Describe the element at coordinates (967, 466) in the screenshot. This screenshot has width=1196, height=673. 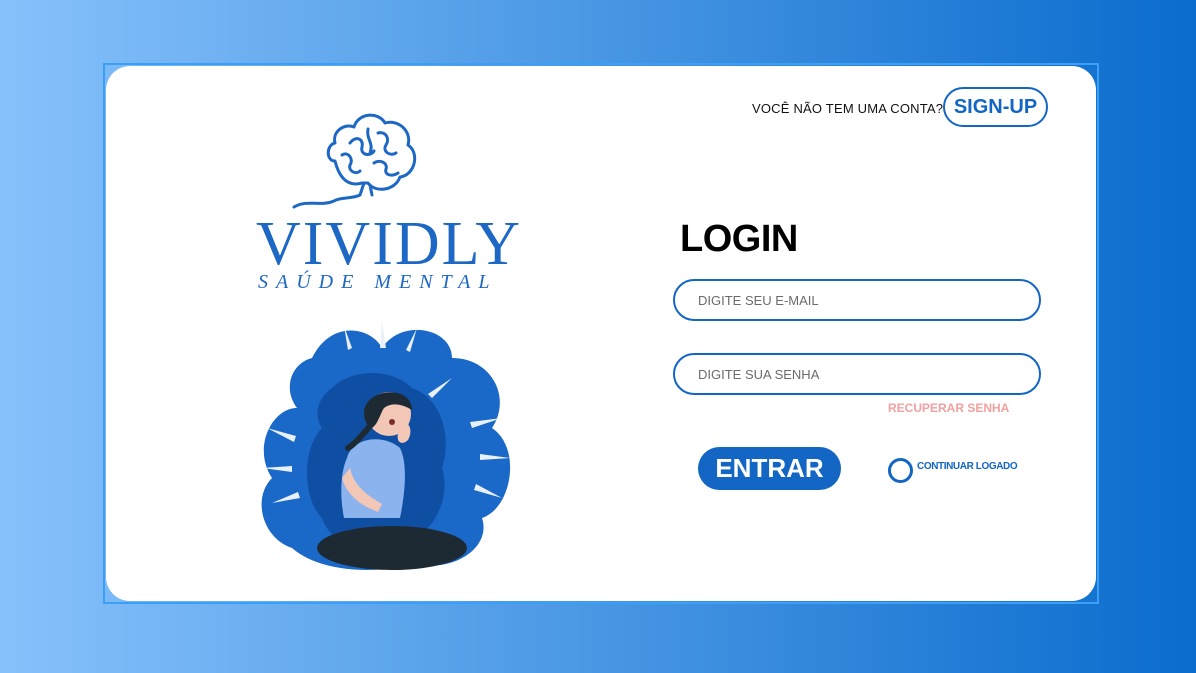
I see `stay-logged-in-label: CONTINUAR LOGADO` at that location.